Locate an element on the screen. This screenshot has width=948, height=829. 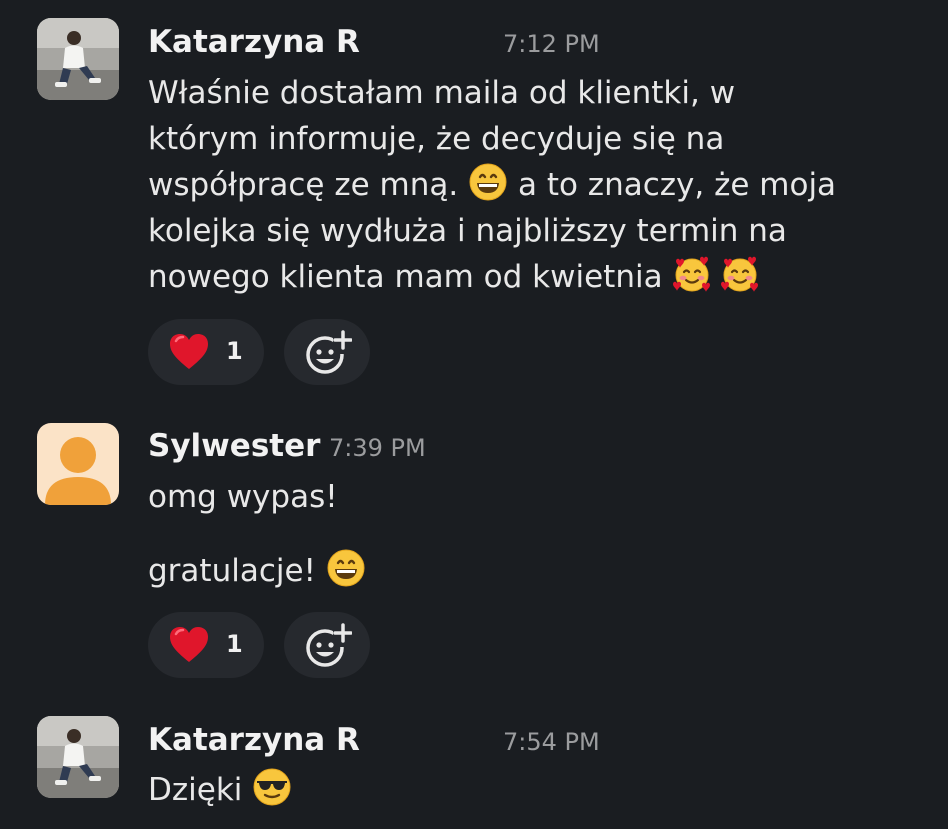
message-line: omg wypas! is located at coordinates (243, 497).